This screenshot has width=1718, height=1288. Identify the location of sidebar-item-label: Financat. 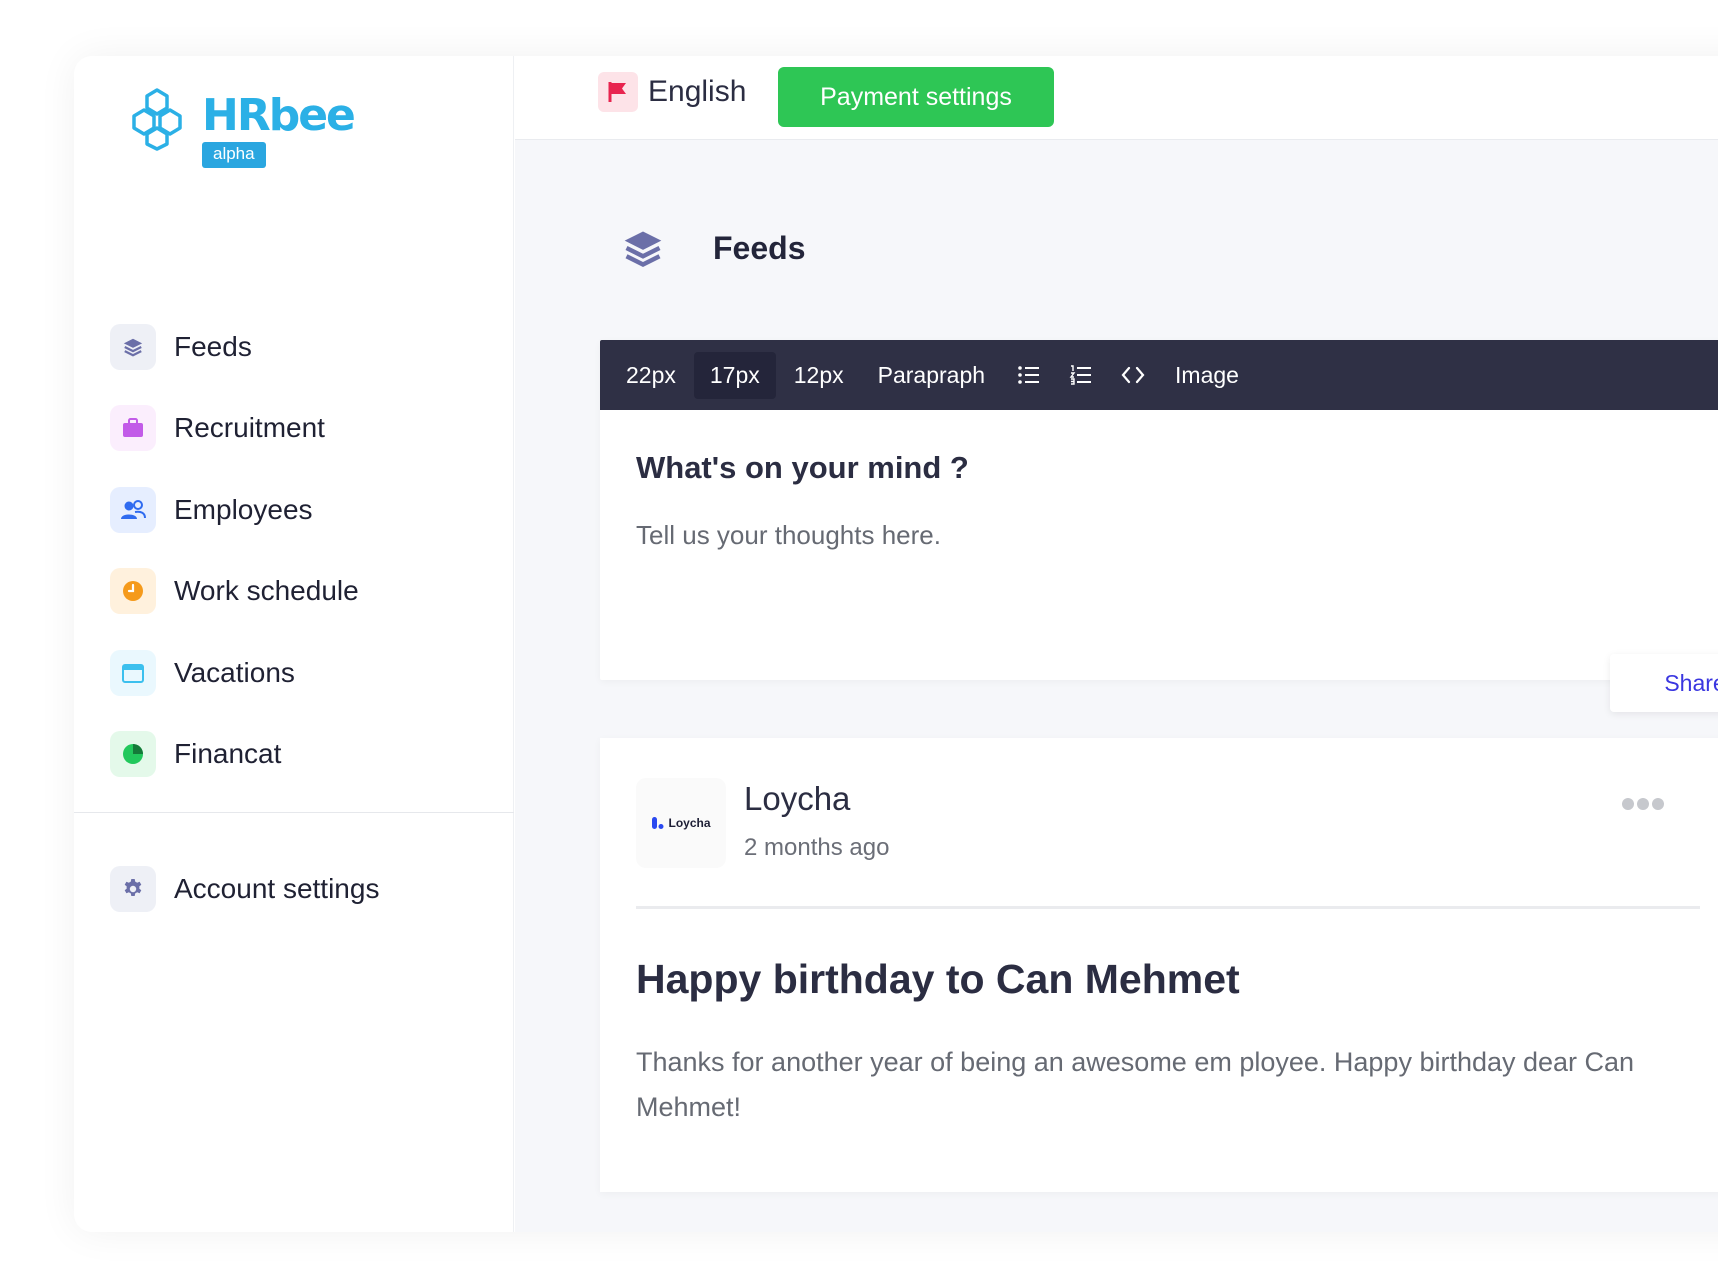
(228, 754).